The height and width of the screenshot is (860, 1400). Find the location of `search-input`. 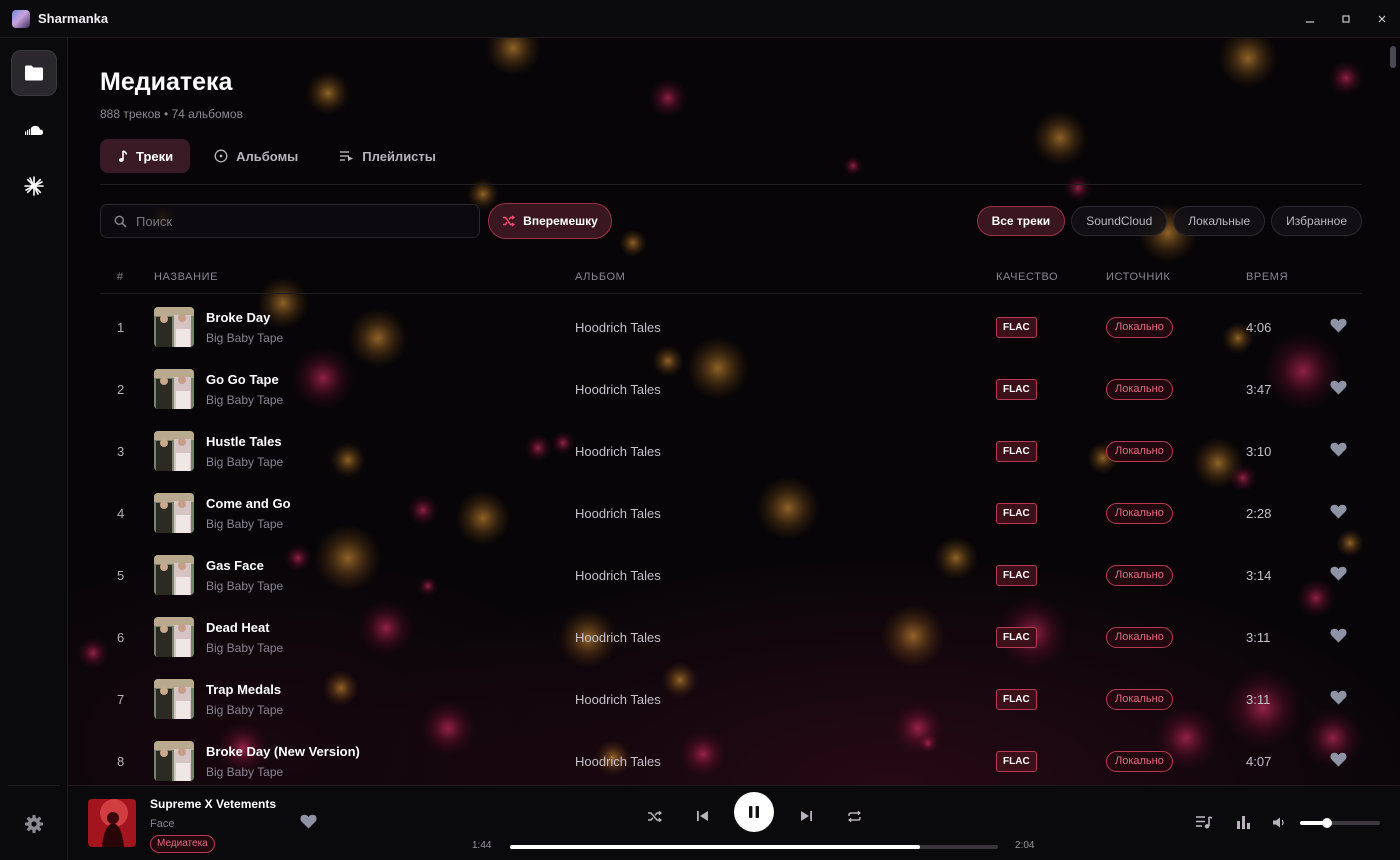

search-input is located at coordinates (296, 221).